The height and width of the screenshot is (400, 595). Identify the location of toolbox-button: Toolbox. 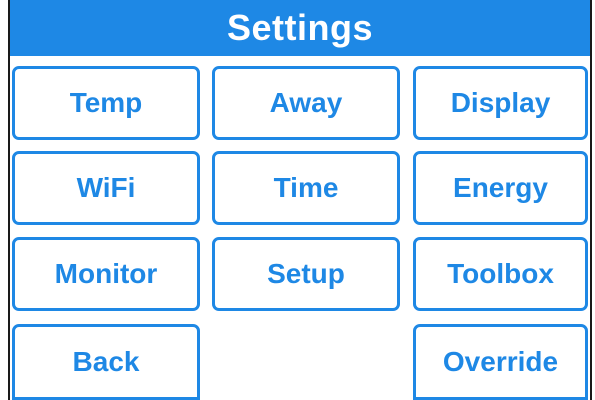
(500, 274).